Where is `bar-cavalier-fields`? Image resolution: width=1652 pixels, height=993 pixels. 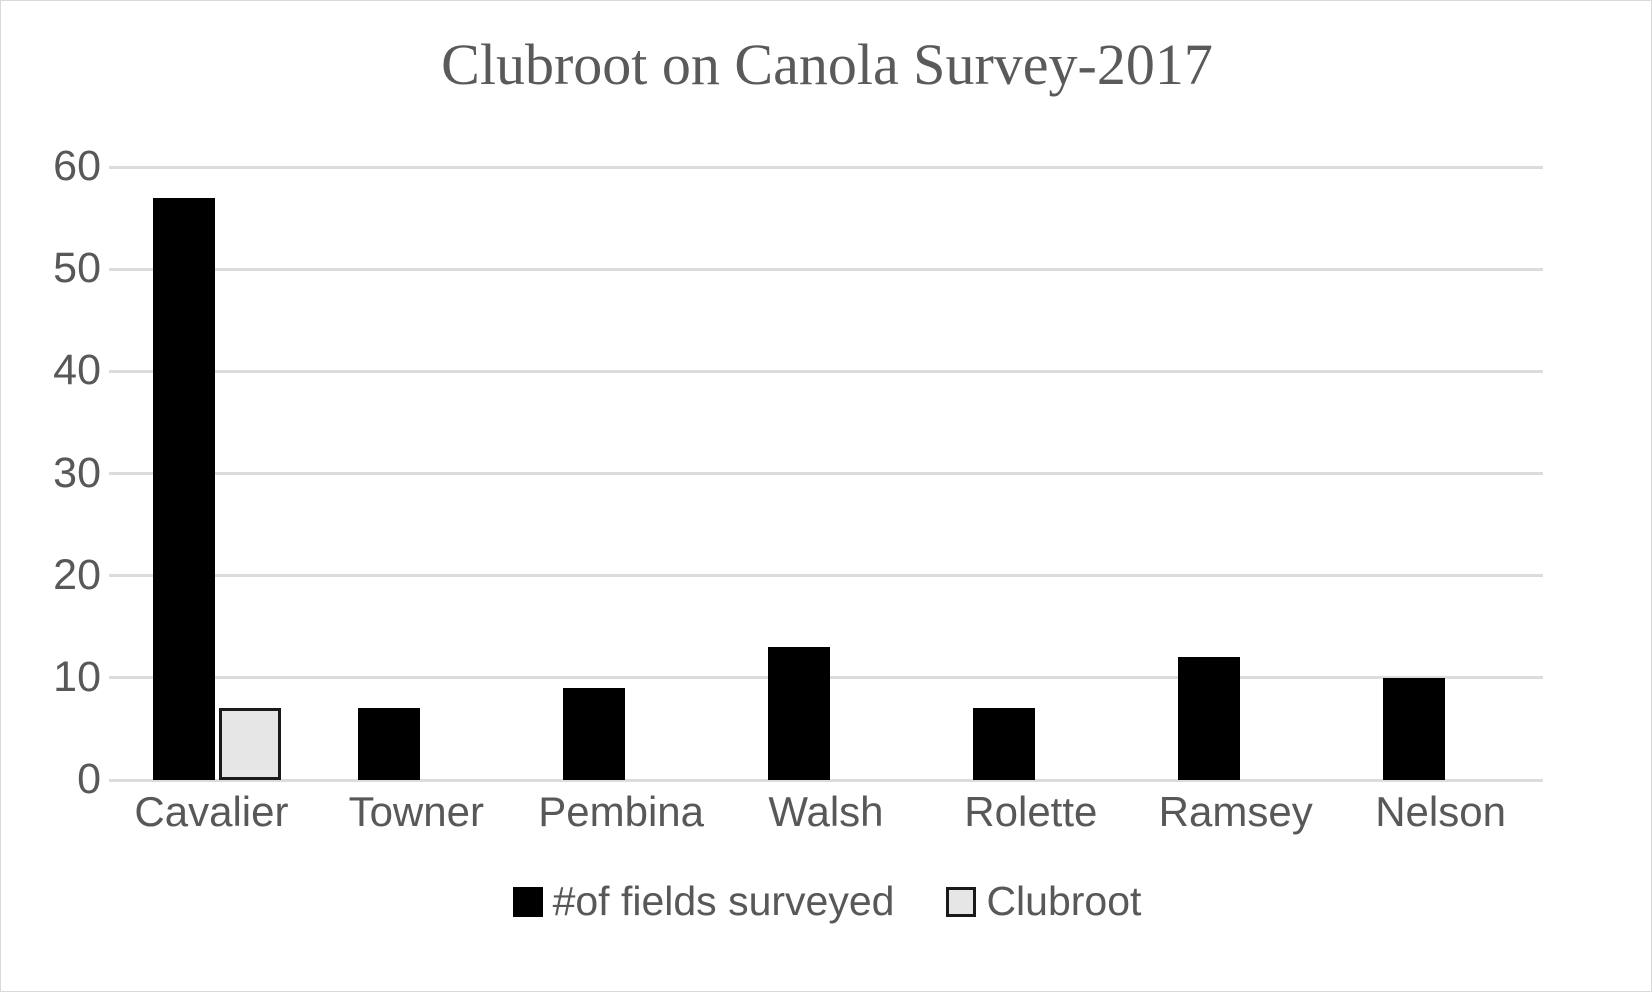 bar-cavalier-fields is located at coordinates (184, 488).